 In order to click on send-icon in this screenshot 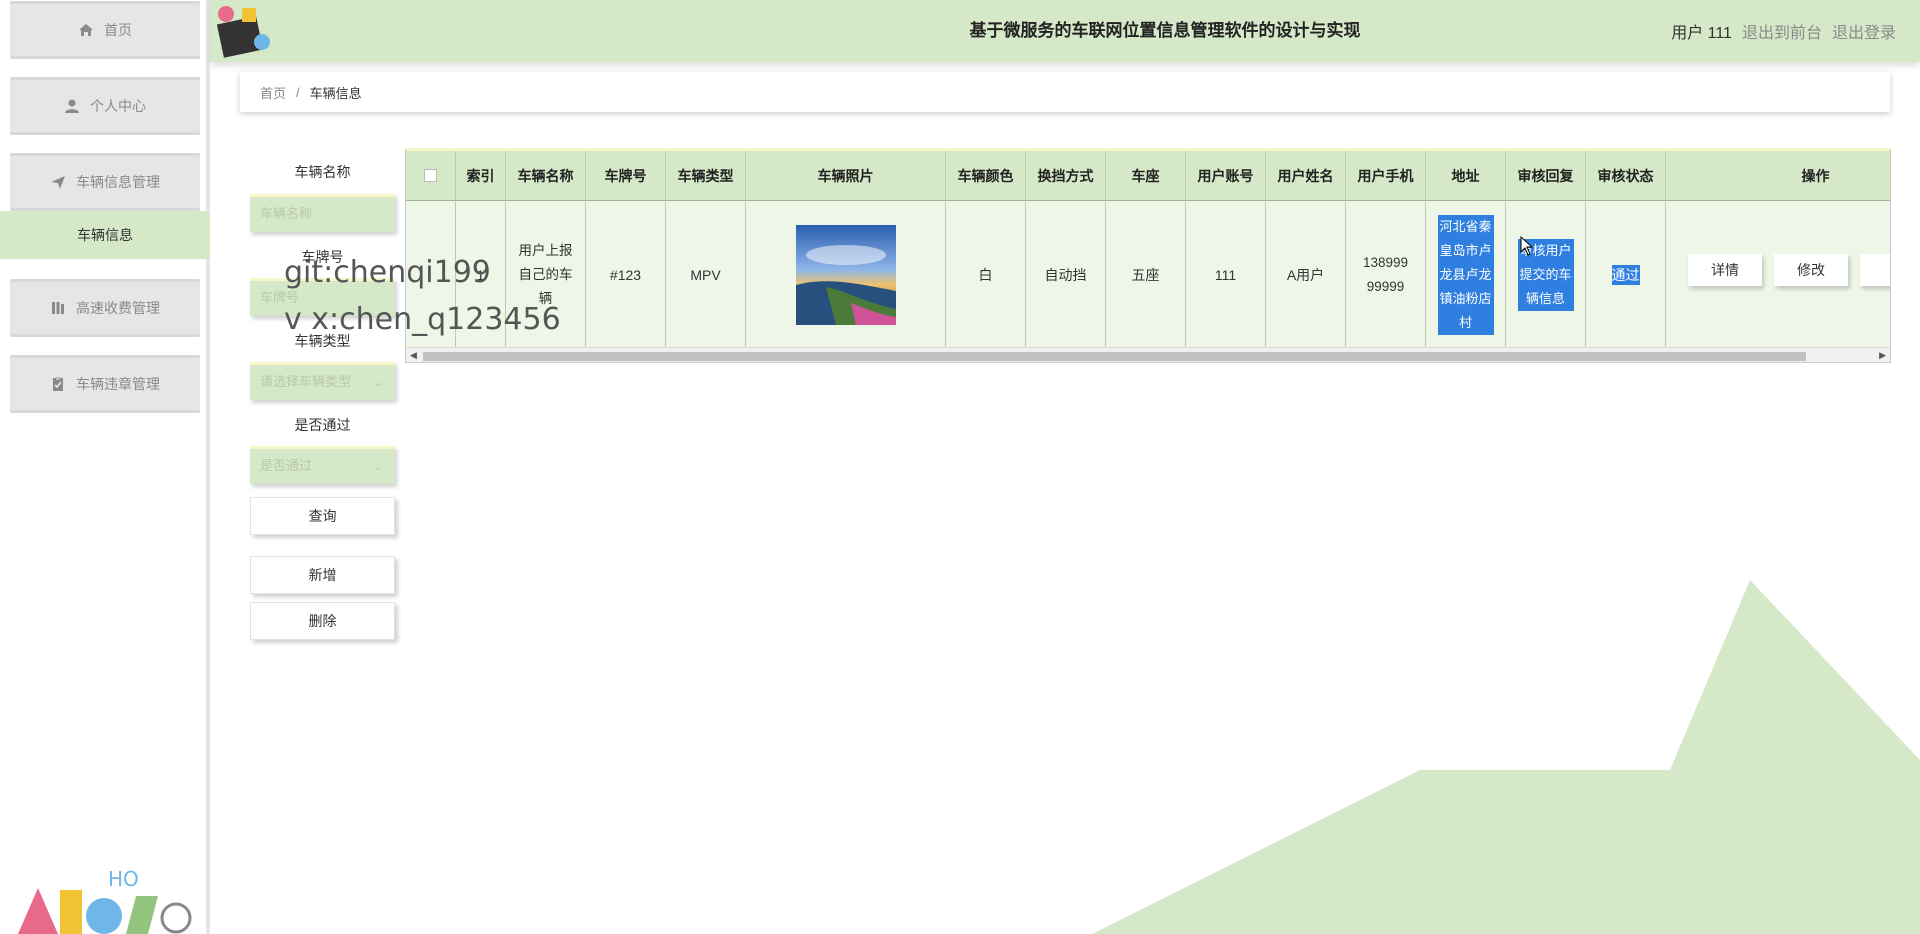, I will do `click(58, 182)`.